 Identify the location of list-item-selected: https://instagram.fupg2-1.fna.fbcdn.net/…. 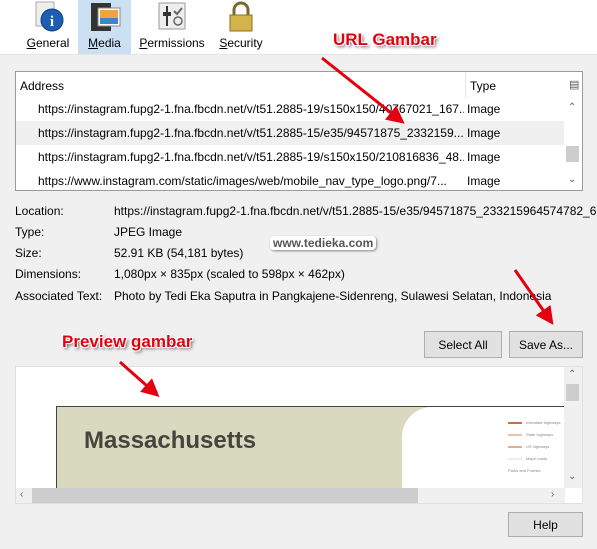
(290, 133).